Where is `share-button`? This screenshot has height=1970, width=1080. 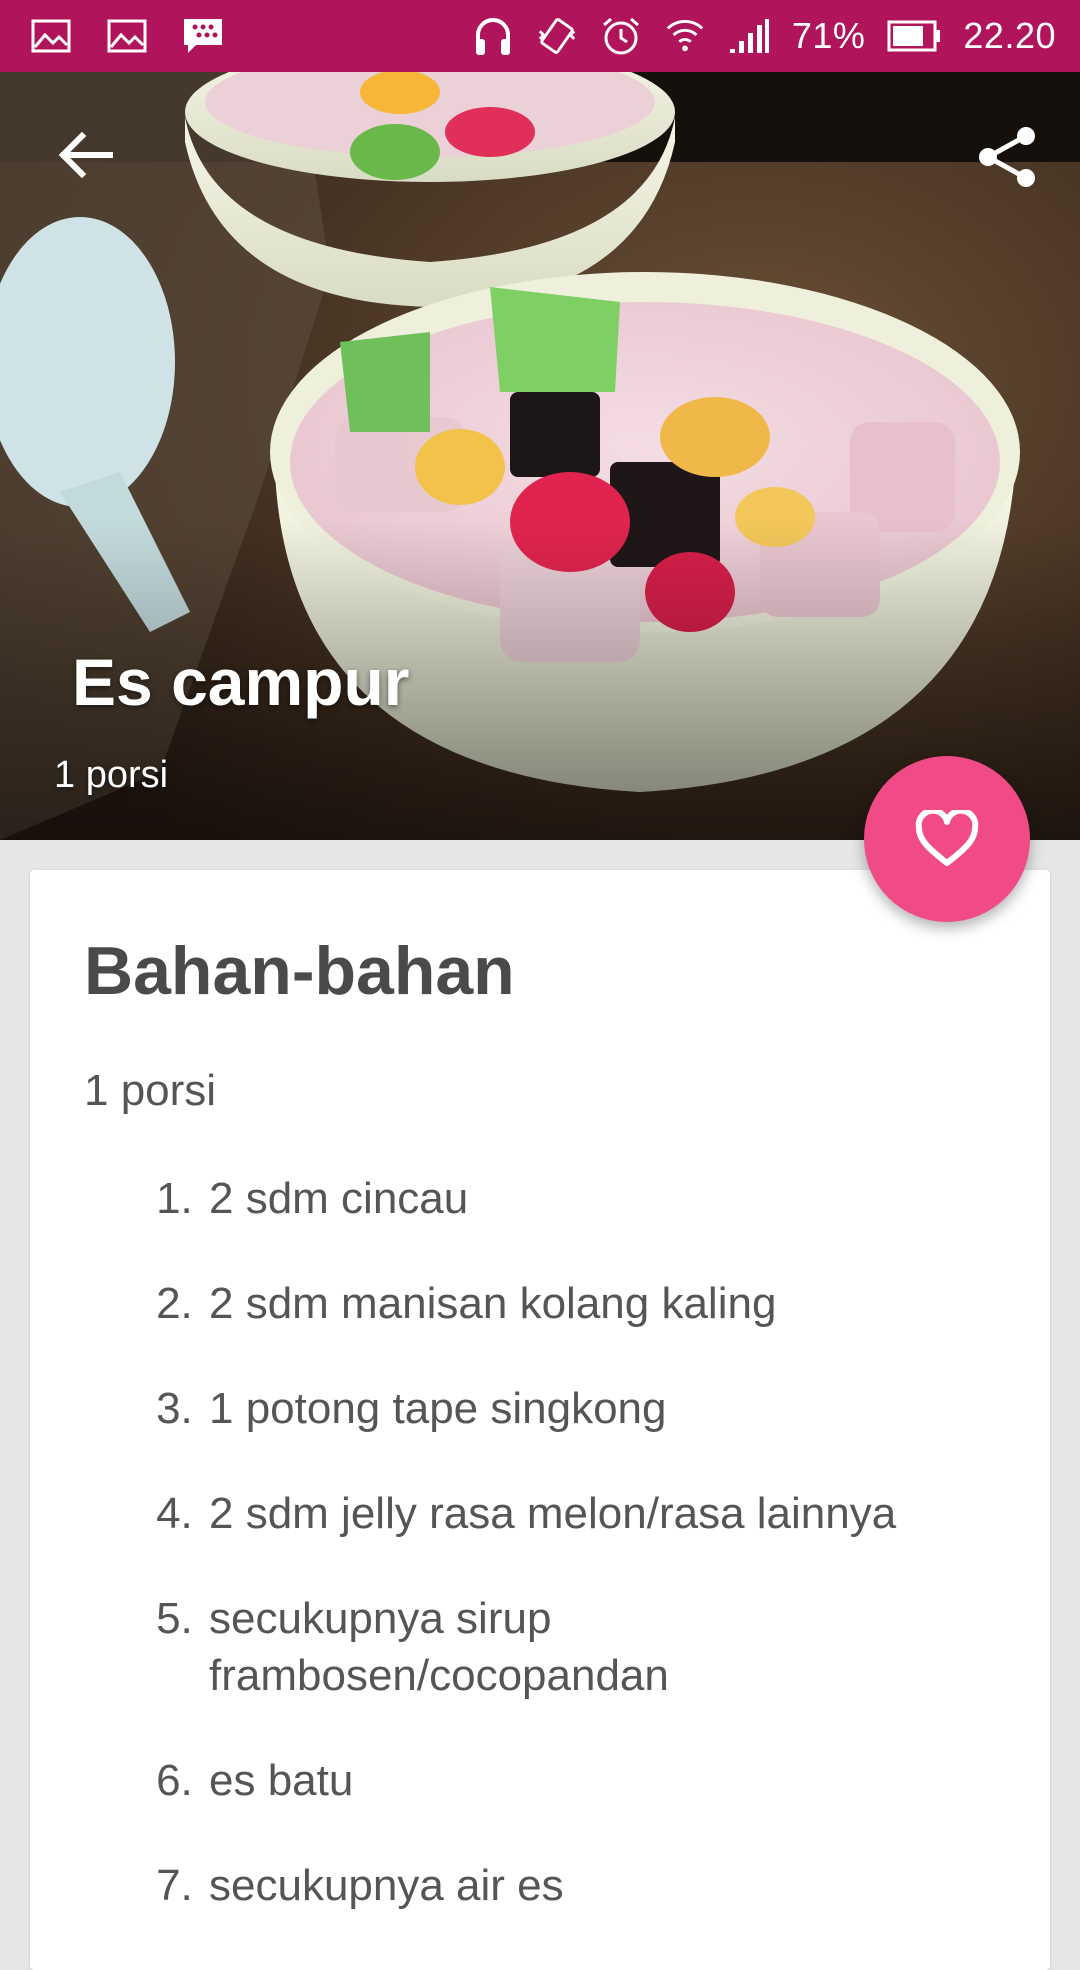
share-button is located at coordinates (1007, 157).